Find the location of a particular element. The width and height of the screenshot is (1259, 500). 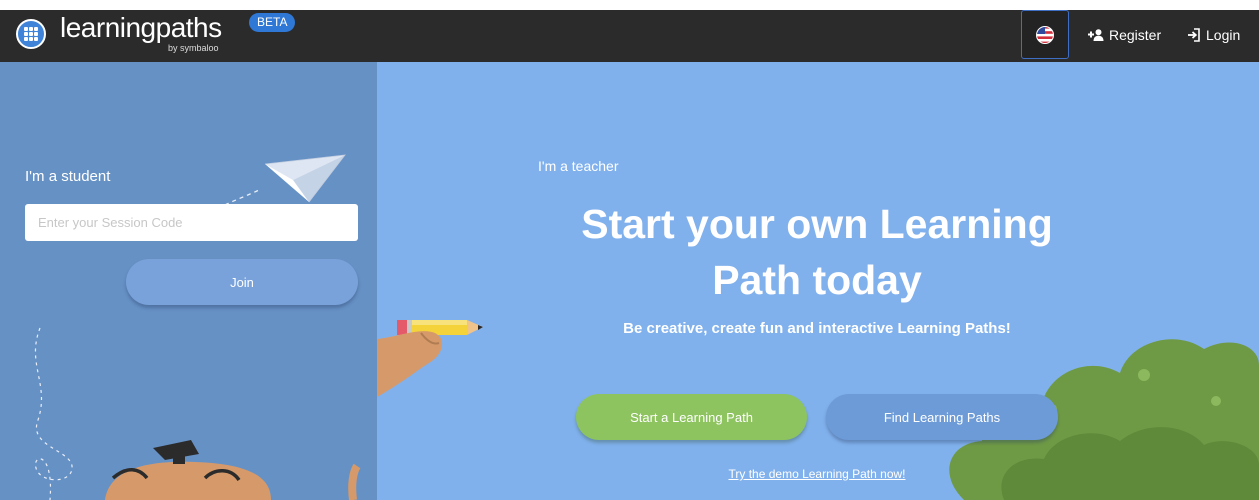

student-character-illustration is located at coordinates (233, 470).